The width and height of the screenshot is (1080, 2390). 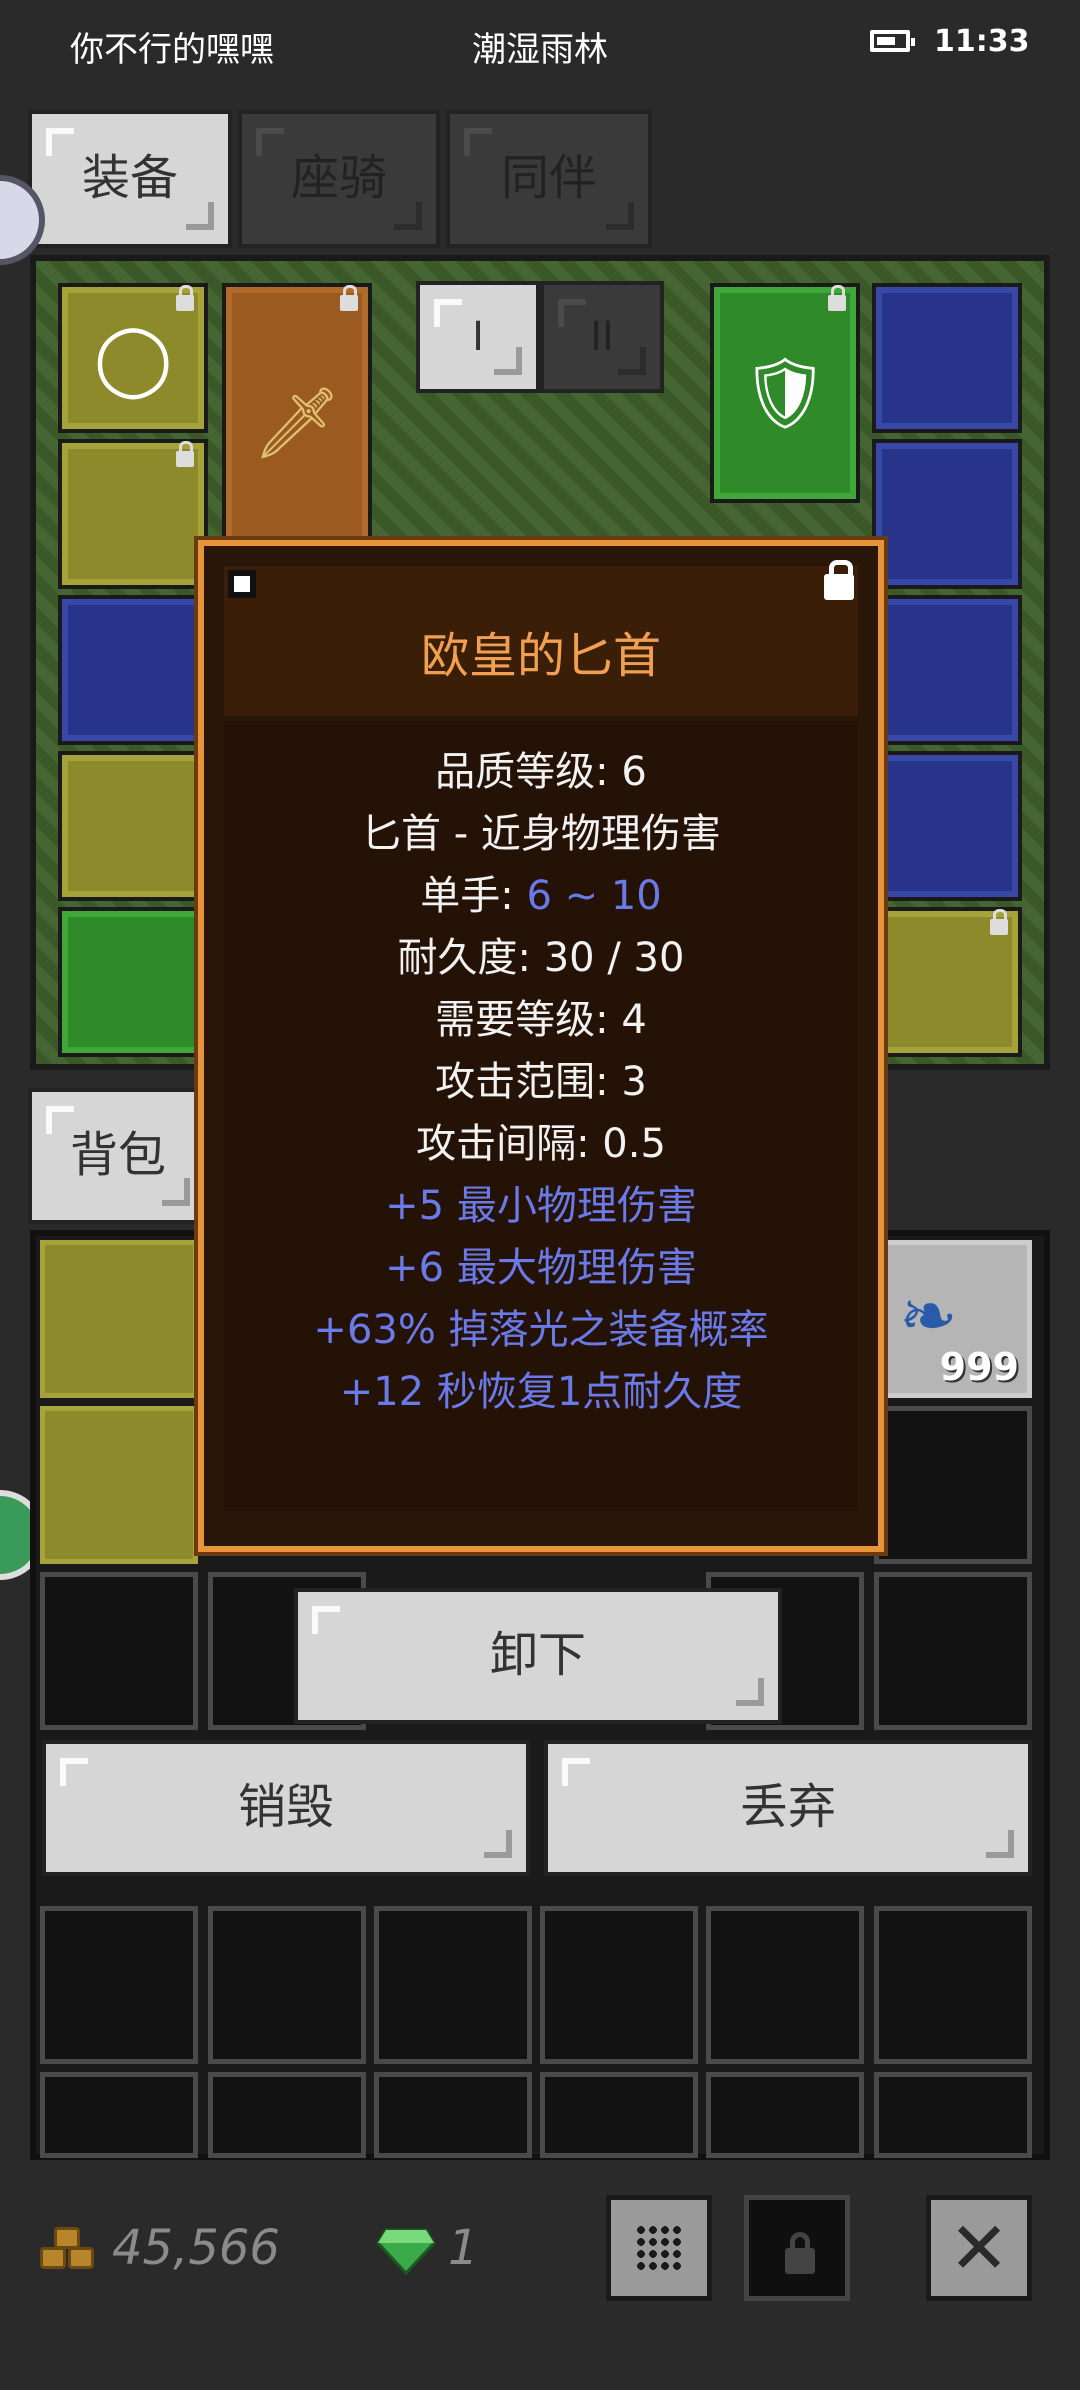 I want to click on tab-mount: 座骑, so click(x=339, y=179).